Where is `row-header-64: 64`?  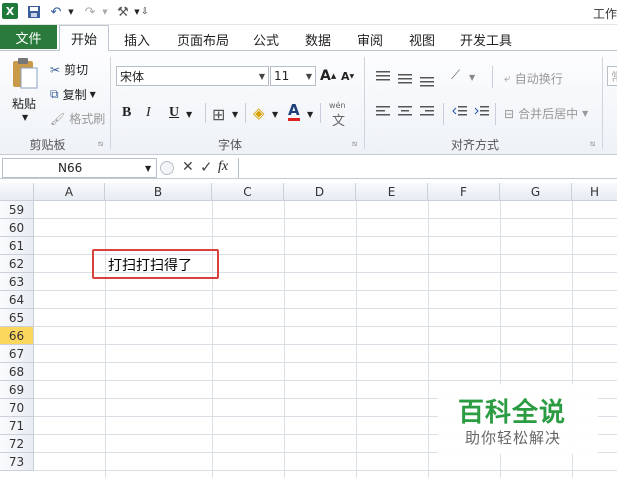 row-header-64: 64 is located at coordinates (17, 300).